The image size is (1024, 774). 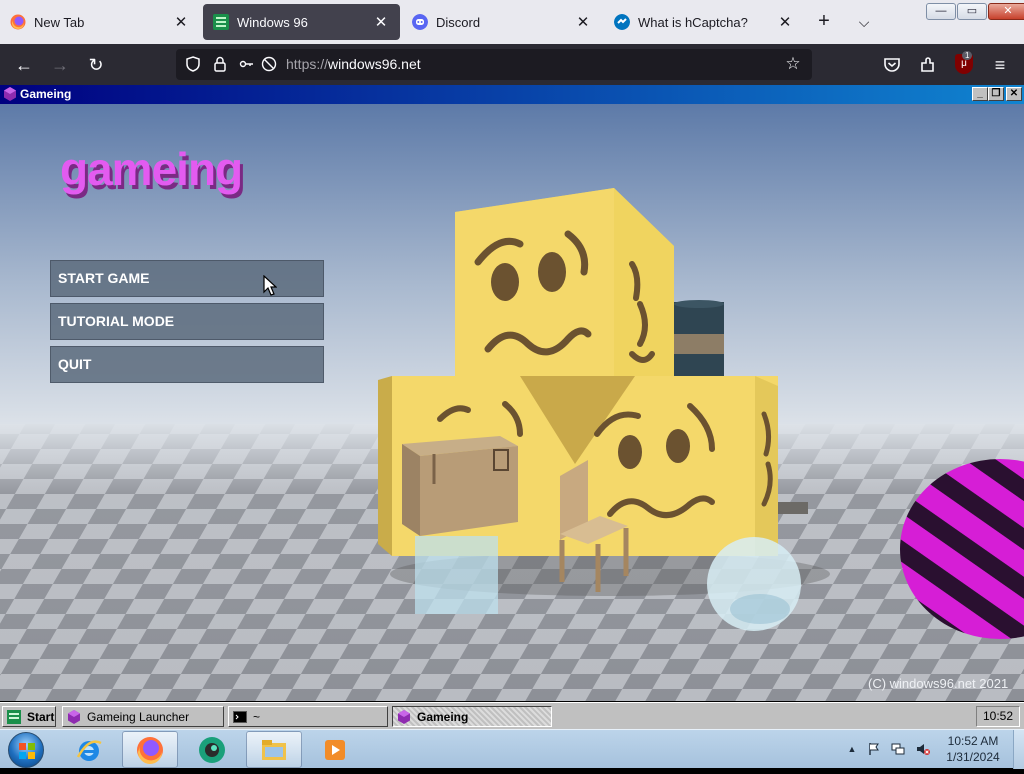 I want to click on start-button: Start, so click(x=29, y=716).